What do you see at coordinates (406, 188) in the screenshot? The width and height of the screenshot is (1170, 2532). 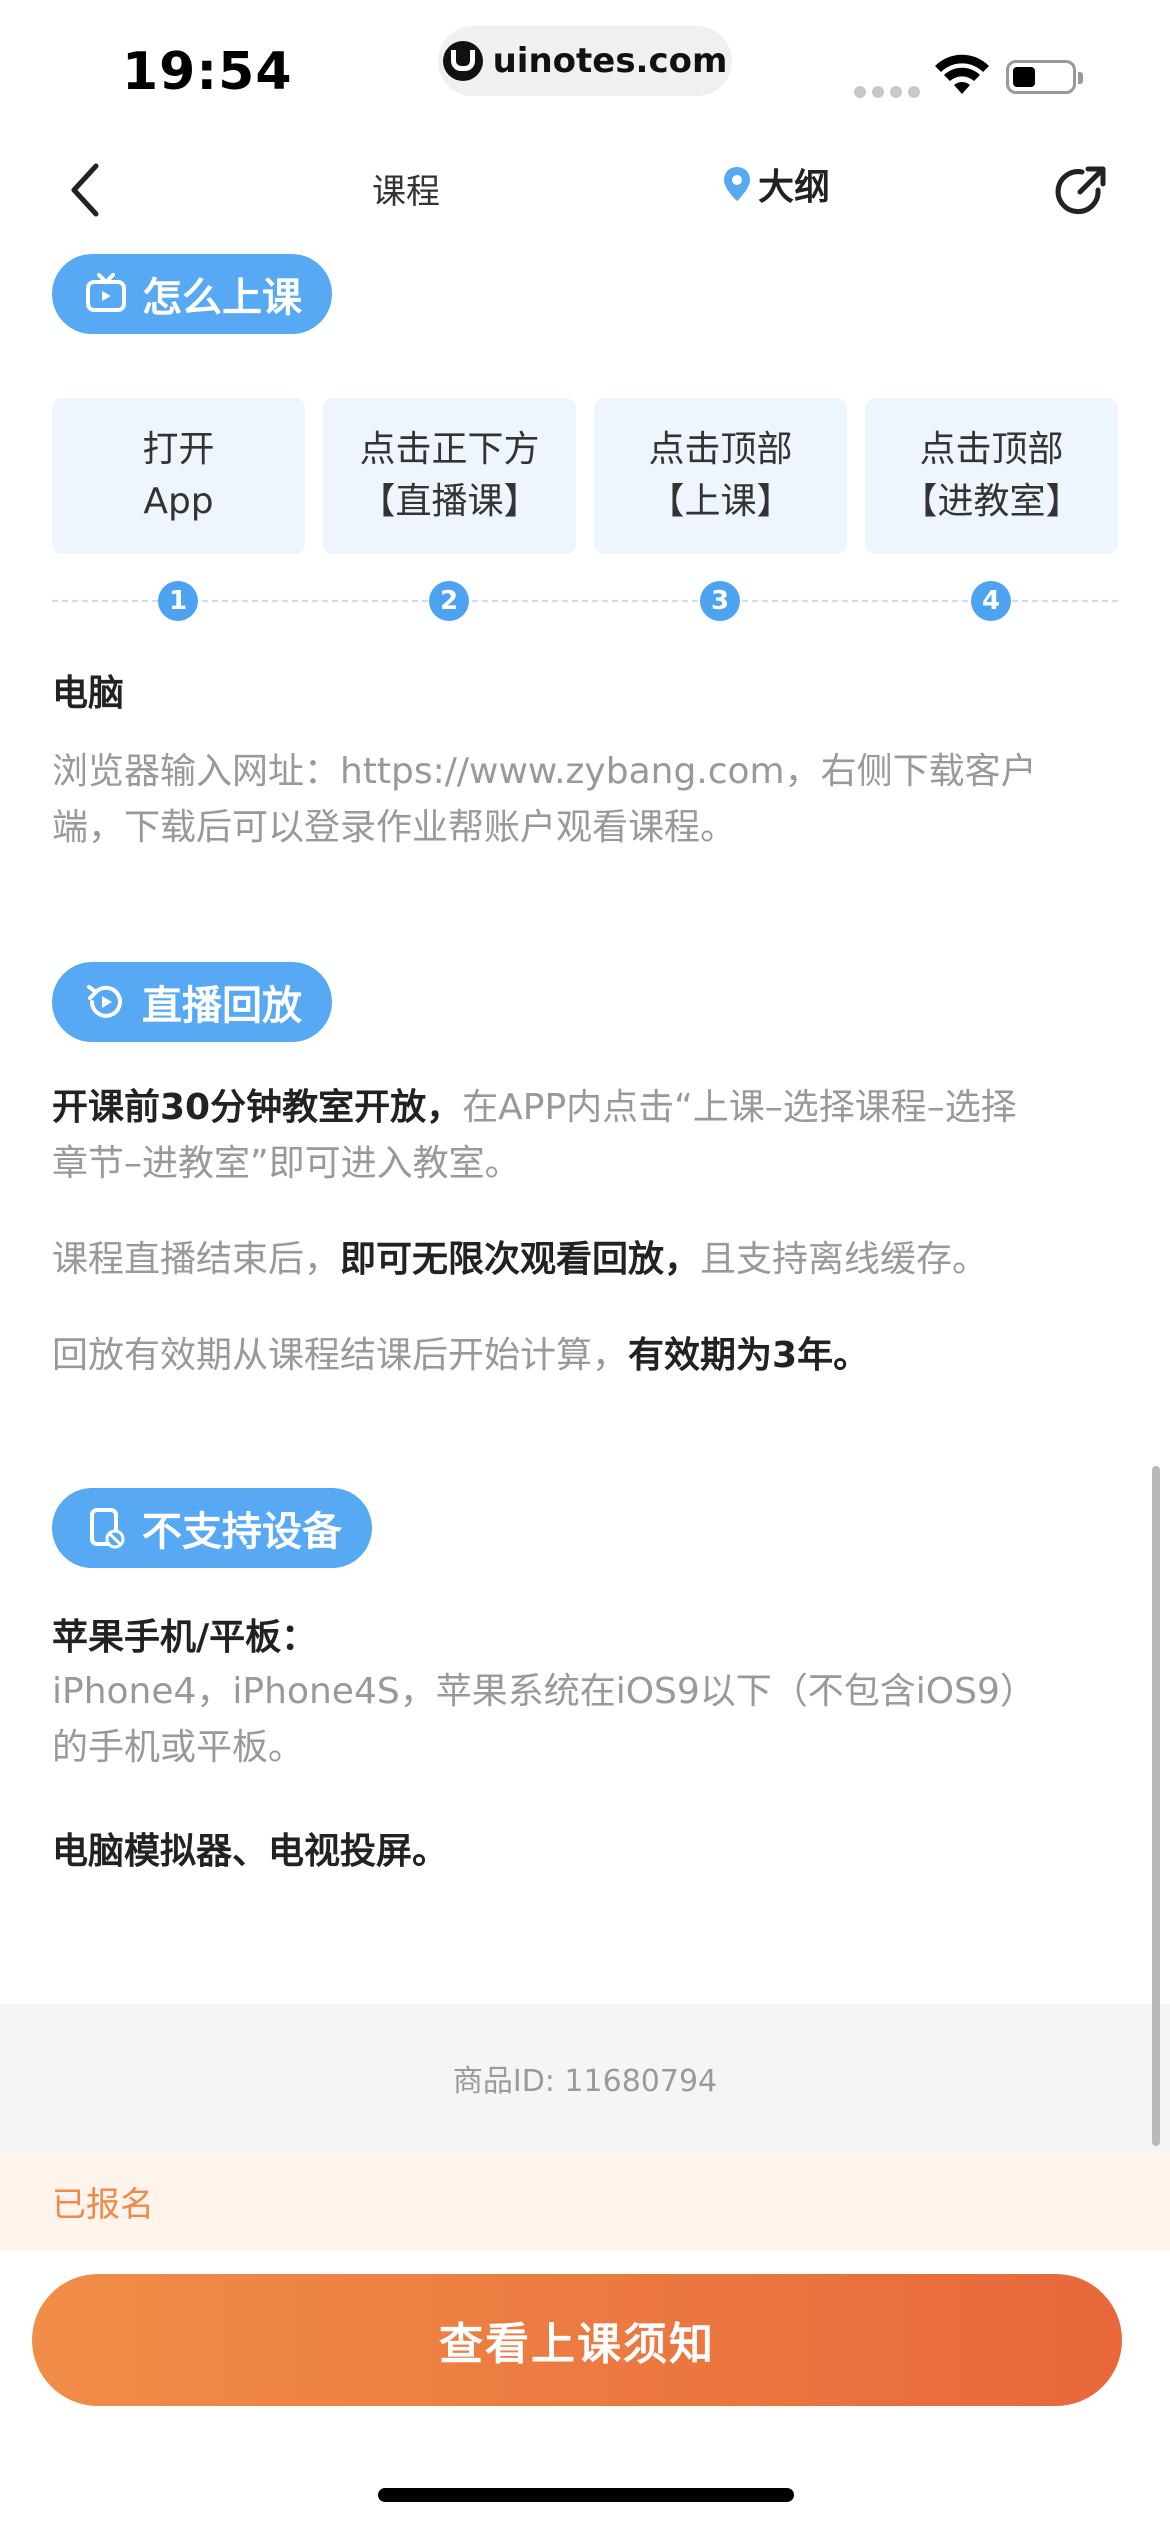 I see `tab-course: 课程` at bounding box center [406, 188].